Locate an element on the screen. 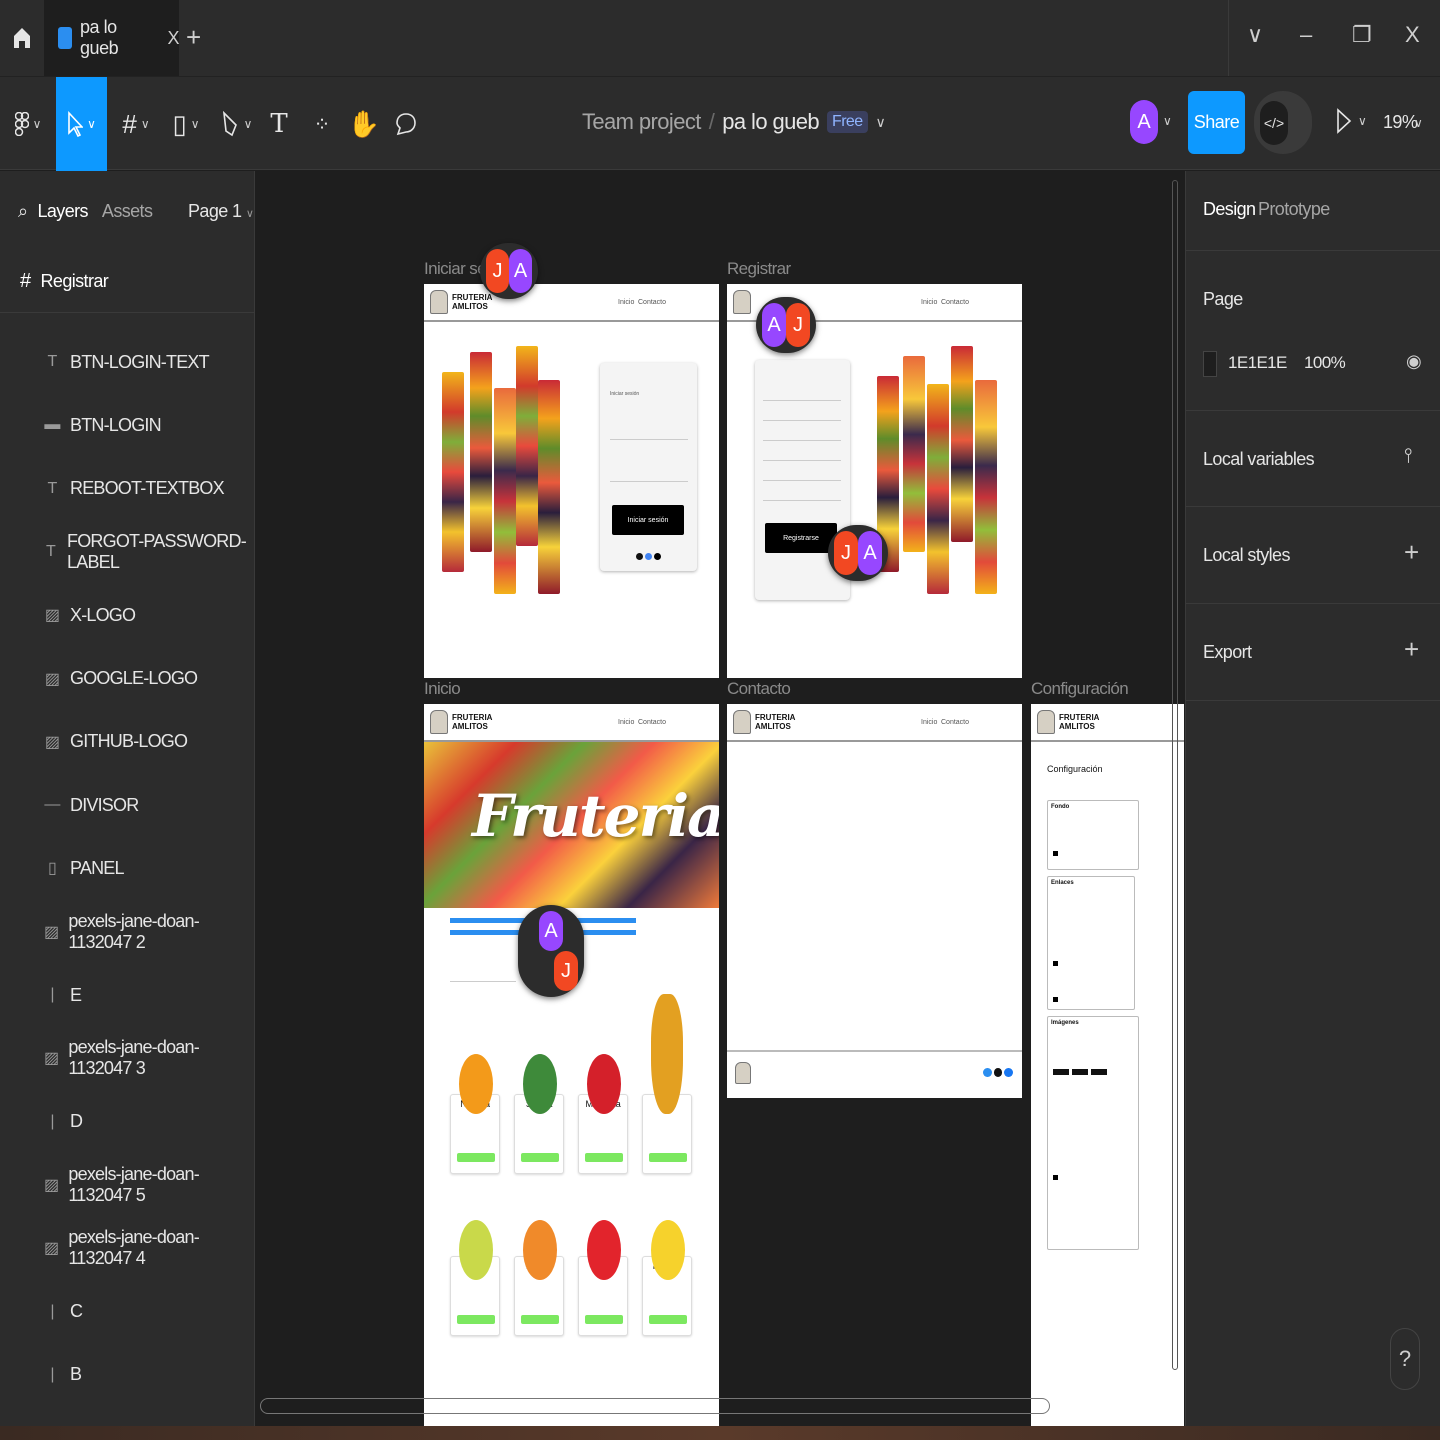  frame-label-home: Inicio is located at coordinates (442, 689).